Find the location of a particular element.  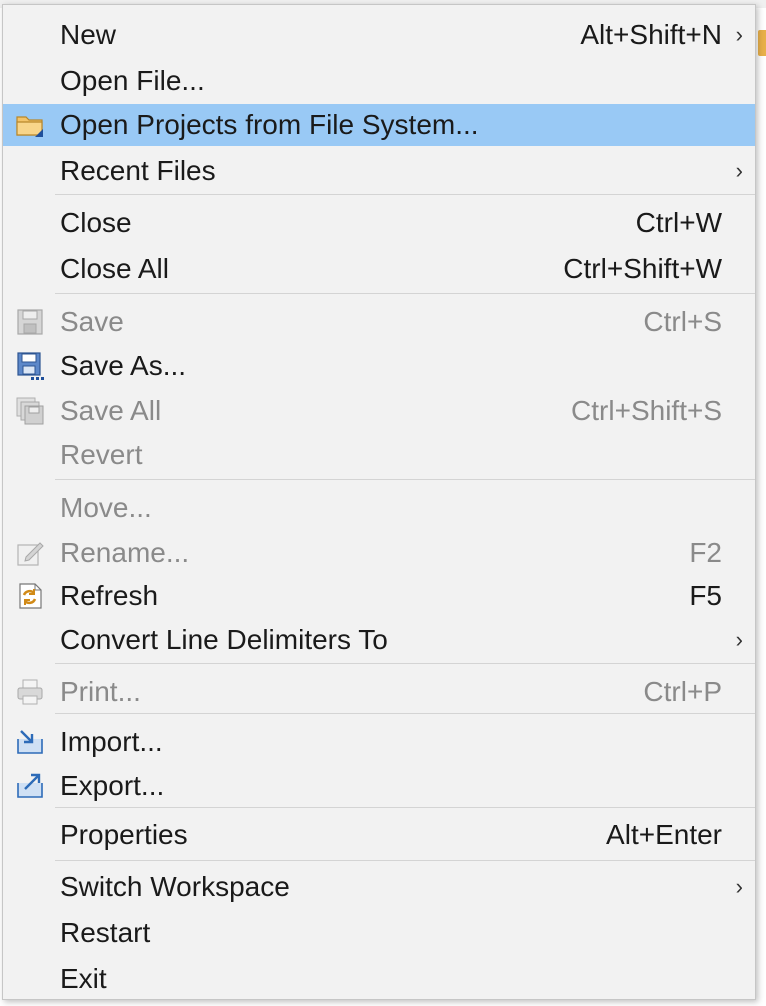

menu-item-shortcut: F5 is located at coordinates (705, 595).